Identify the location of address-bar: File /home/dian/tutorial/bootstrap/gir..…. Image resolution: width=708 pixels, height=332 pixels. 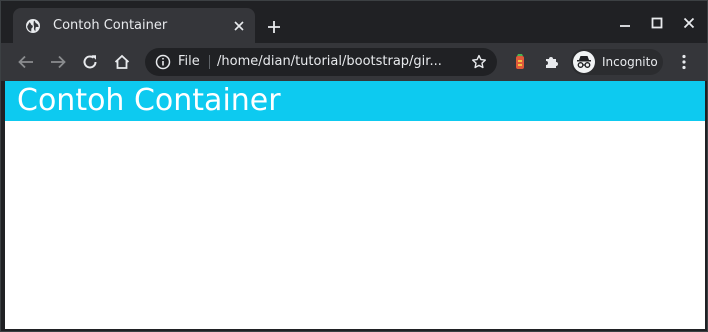
(321, 62).